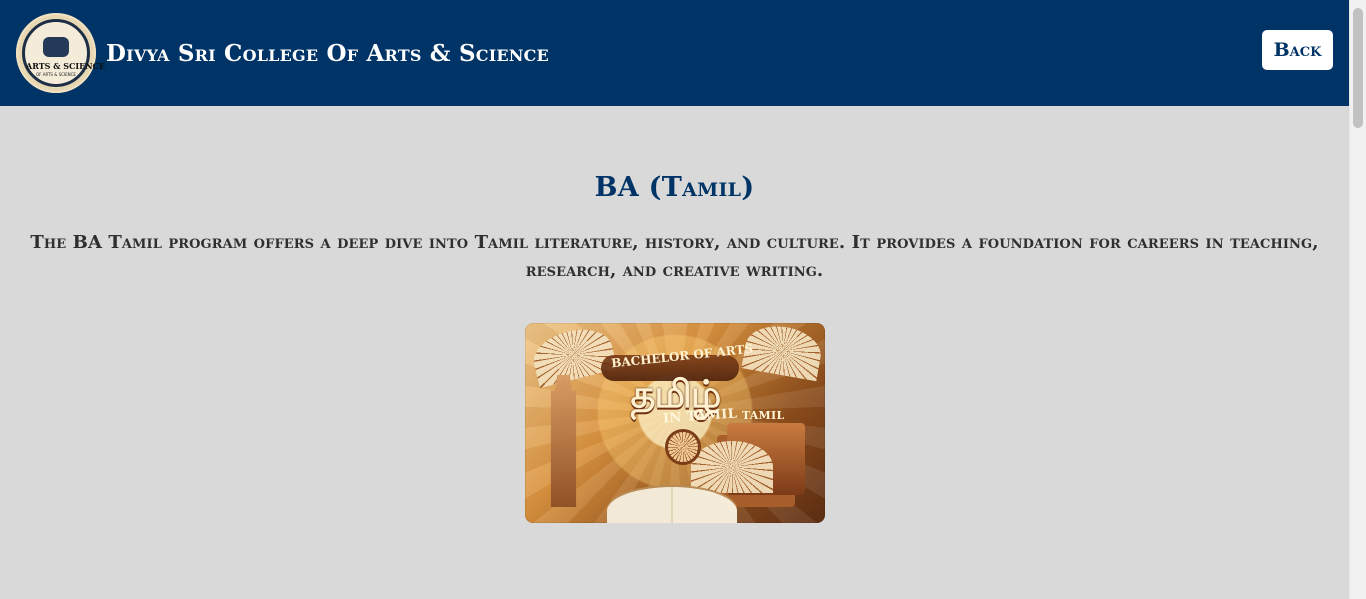 This screenshot has height=599, width=1366. Describe the element at coordinates (674, 187) in the screenshot. I see `program-title: BA (Tamil)` at that location.